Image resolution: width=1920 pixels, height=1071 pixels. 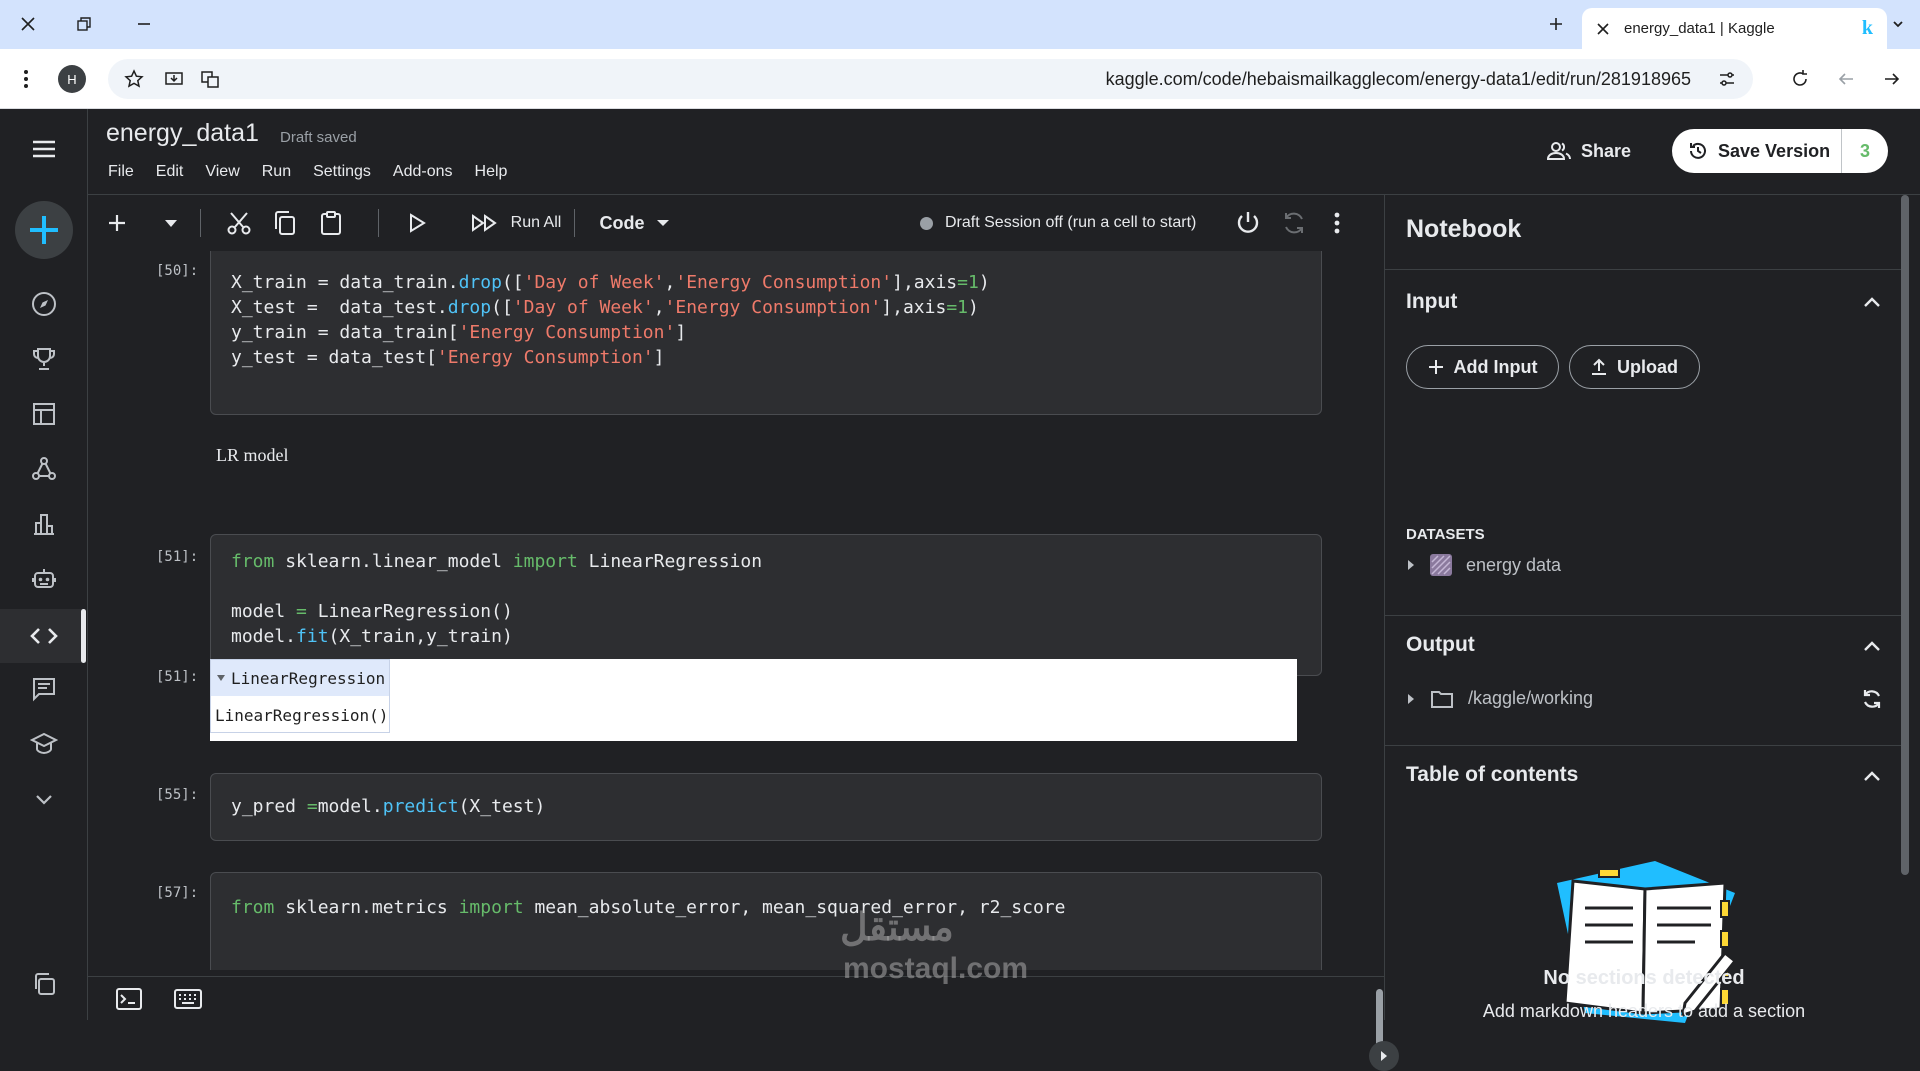 I want to click on forward-arrow-icon, so click(x=1892, y=79).